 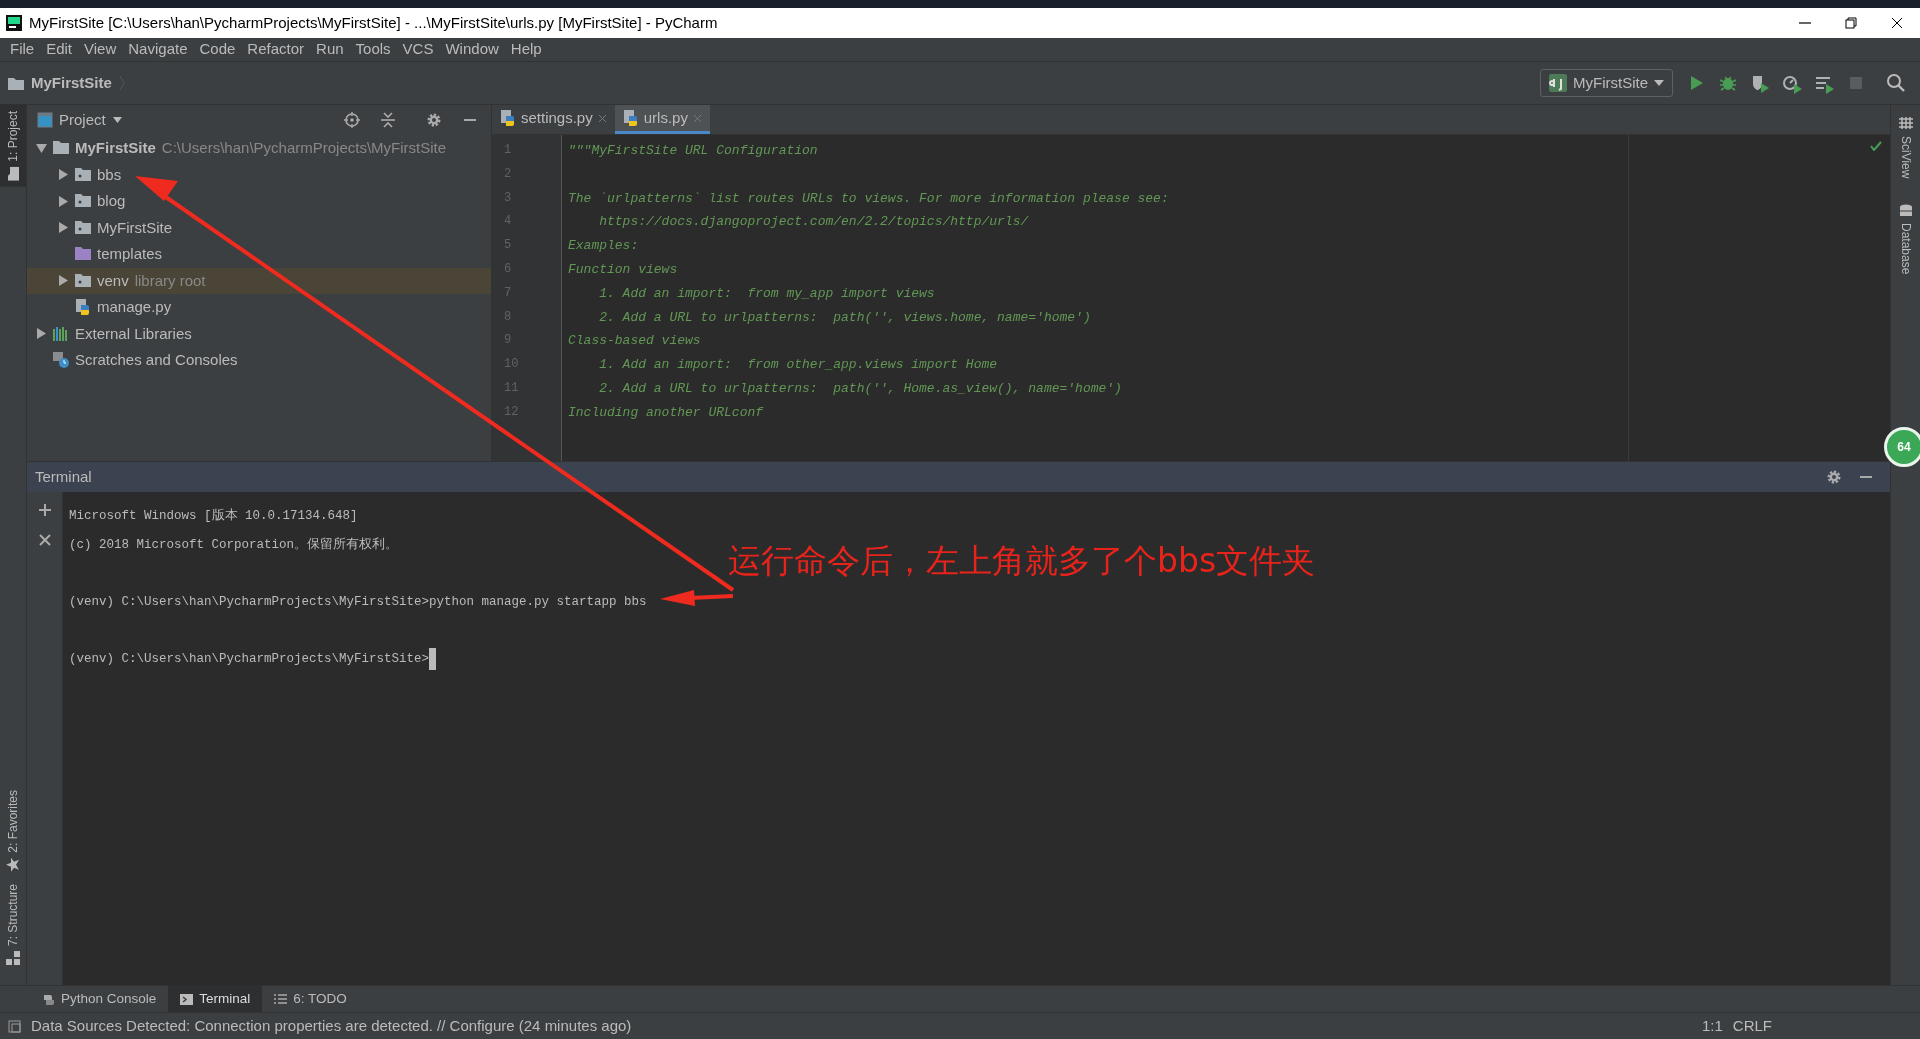 I want to click on scratches-icon, so click(x=61, y=360).